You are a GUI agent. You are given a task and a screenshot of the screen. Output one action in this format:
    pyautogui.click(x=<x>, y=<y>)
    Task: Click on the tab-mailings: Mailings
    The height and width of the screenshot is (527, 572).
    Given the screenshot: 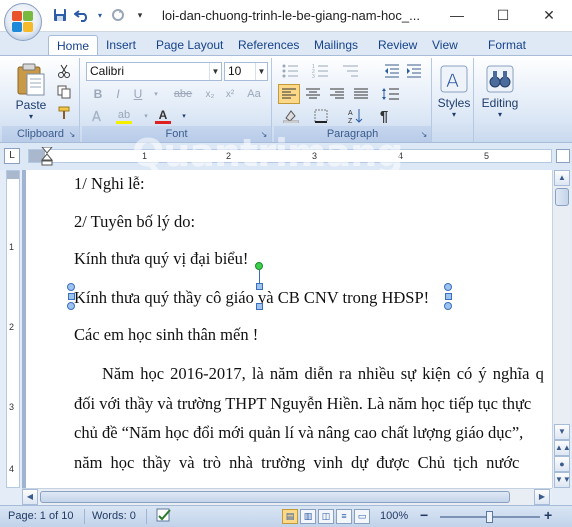 What is the action you would take?
    pyautogui.click(x=336, y=45)
    